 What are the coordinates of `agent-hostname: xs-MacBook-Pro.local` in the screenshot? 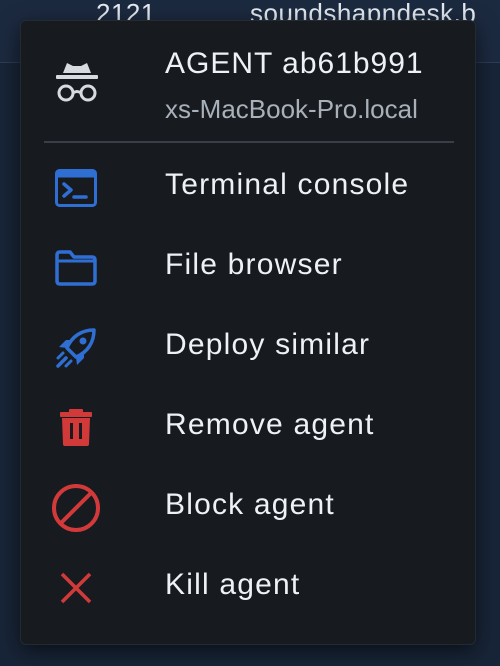 It's located at (291, 109).